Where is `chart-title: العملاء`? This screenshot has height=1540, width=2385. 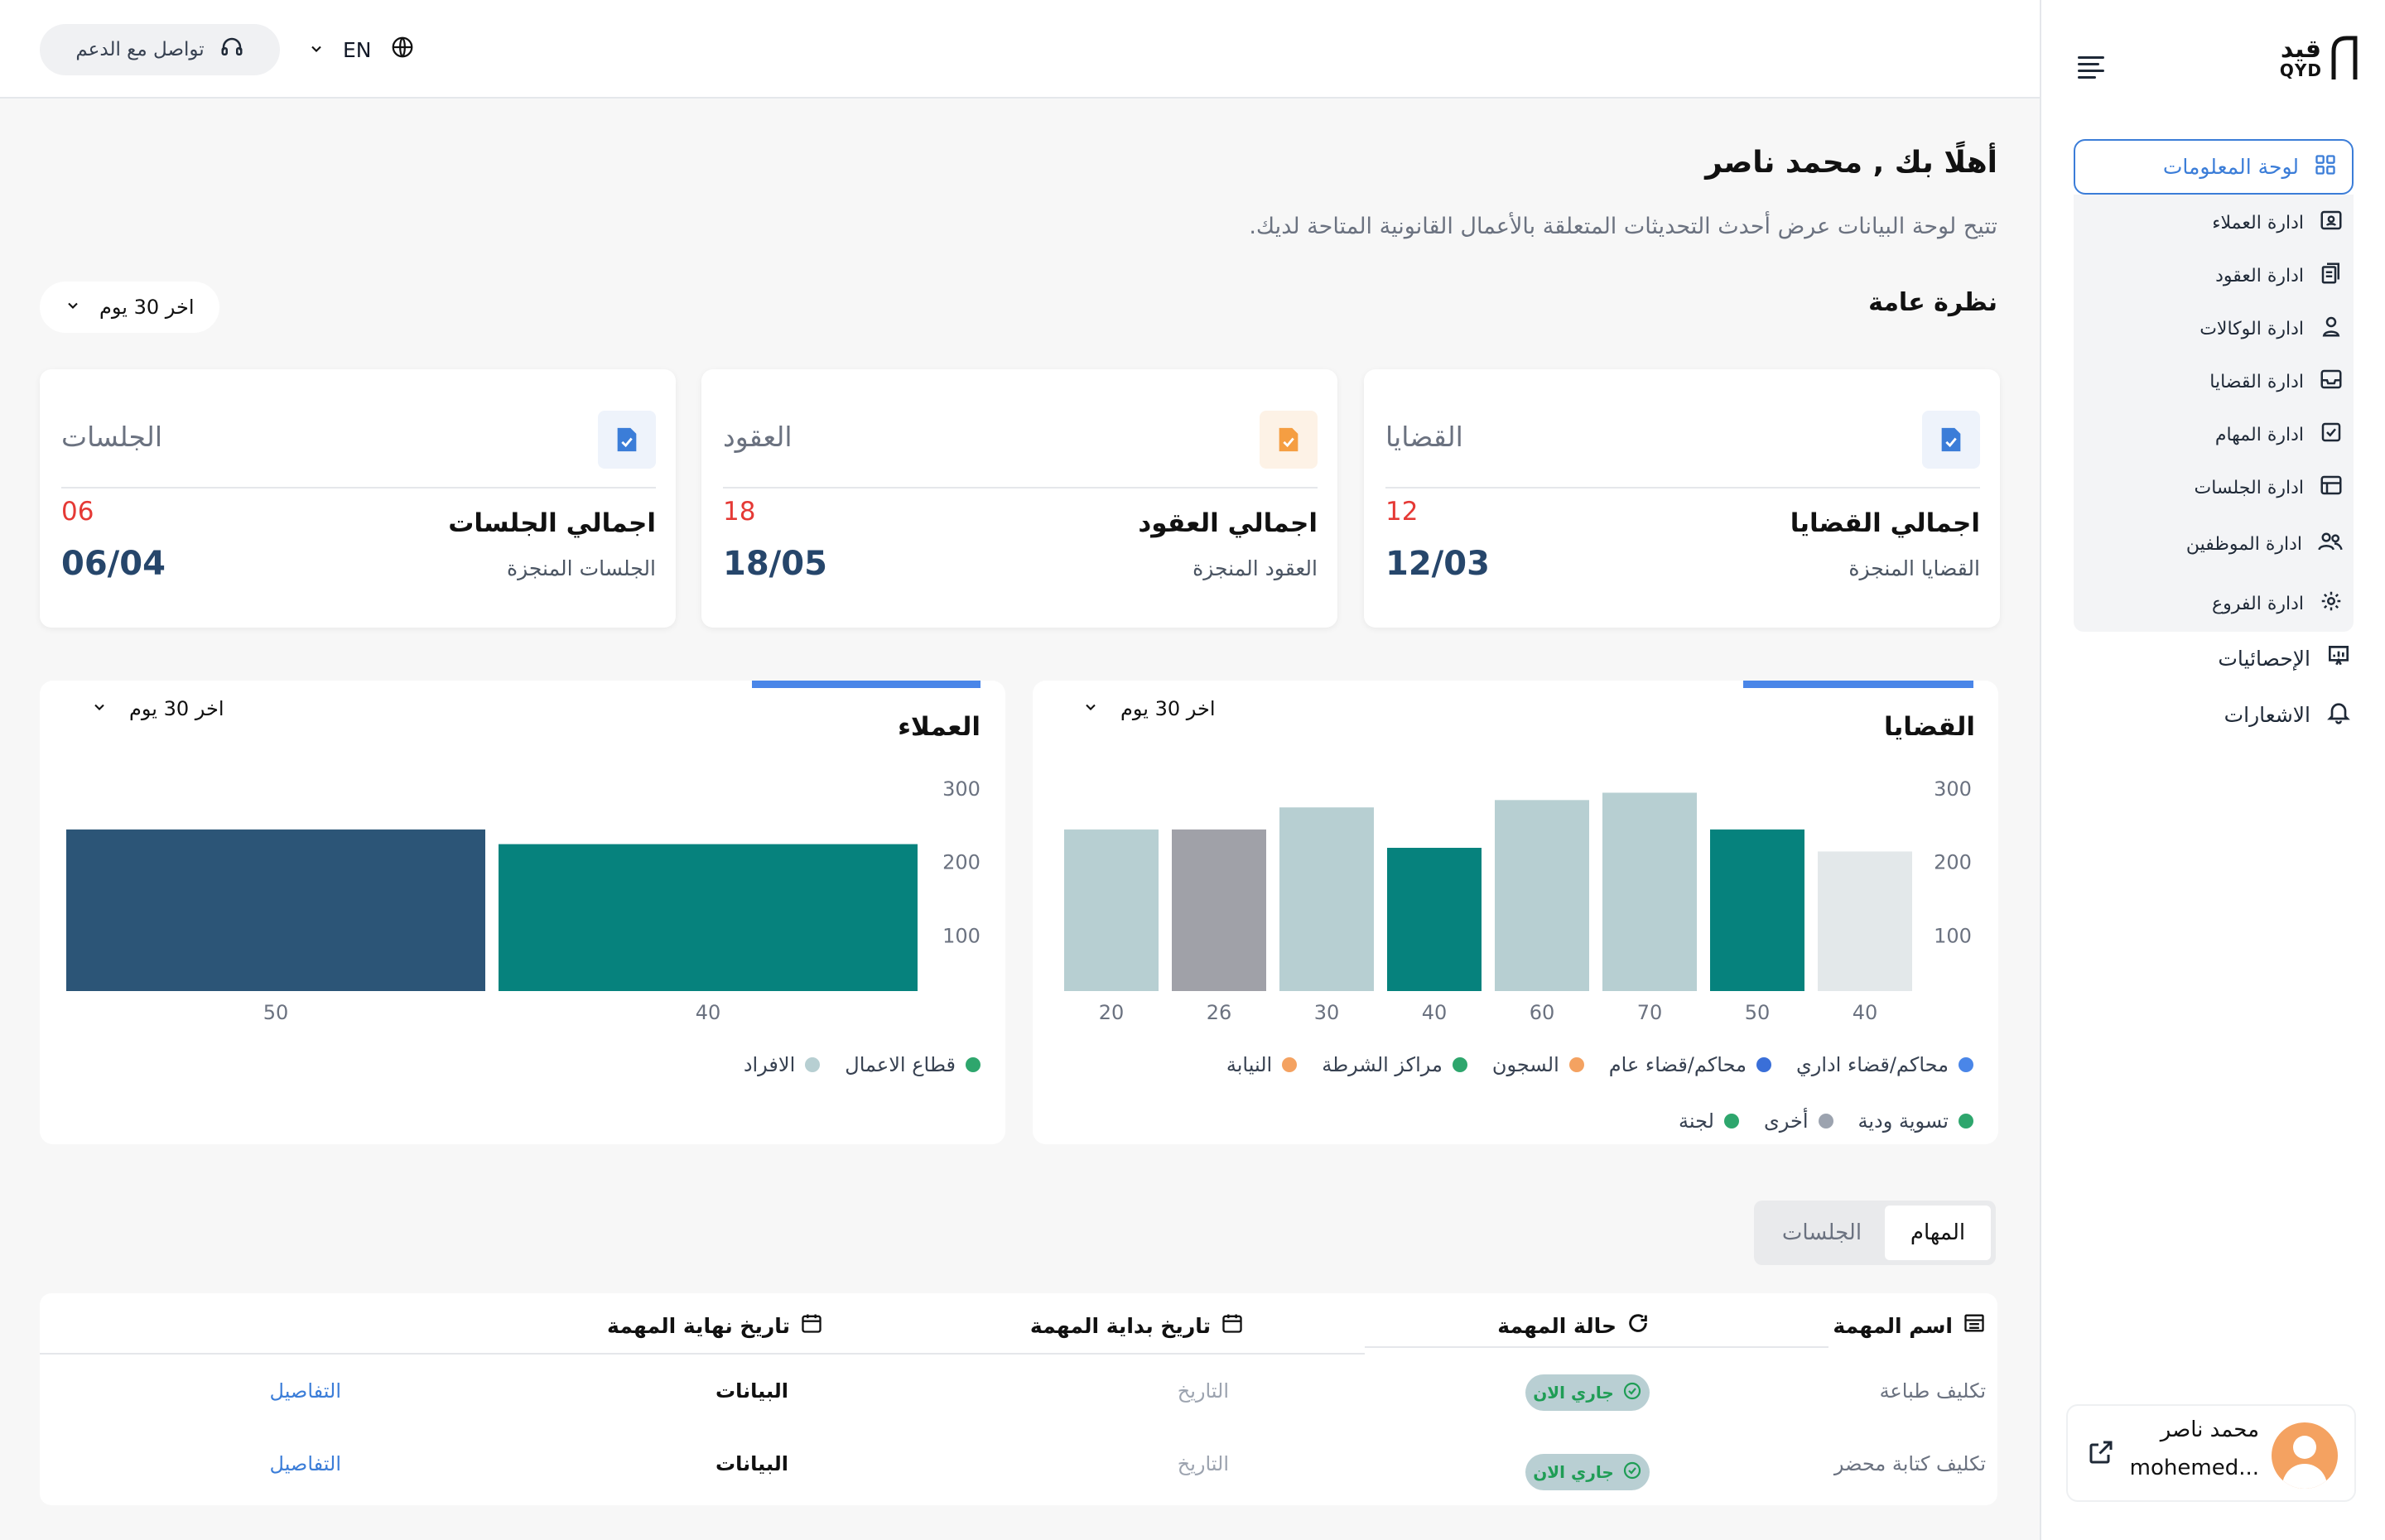 chart-title: العملاء is located at coordinates (939, 727).